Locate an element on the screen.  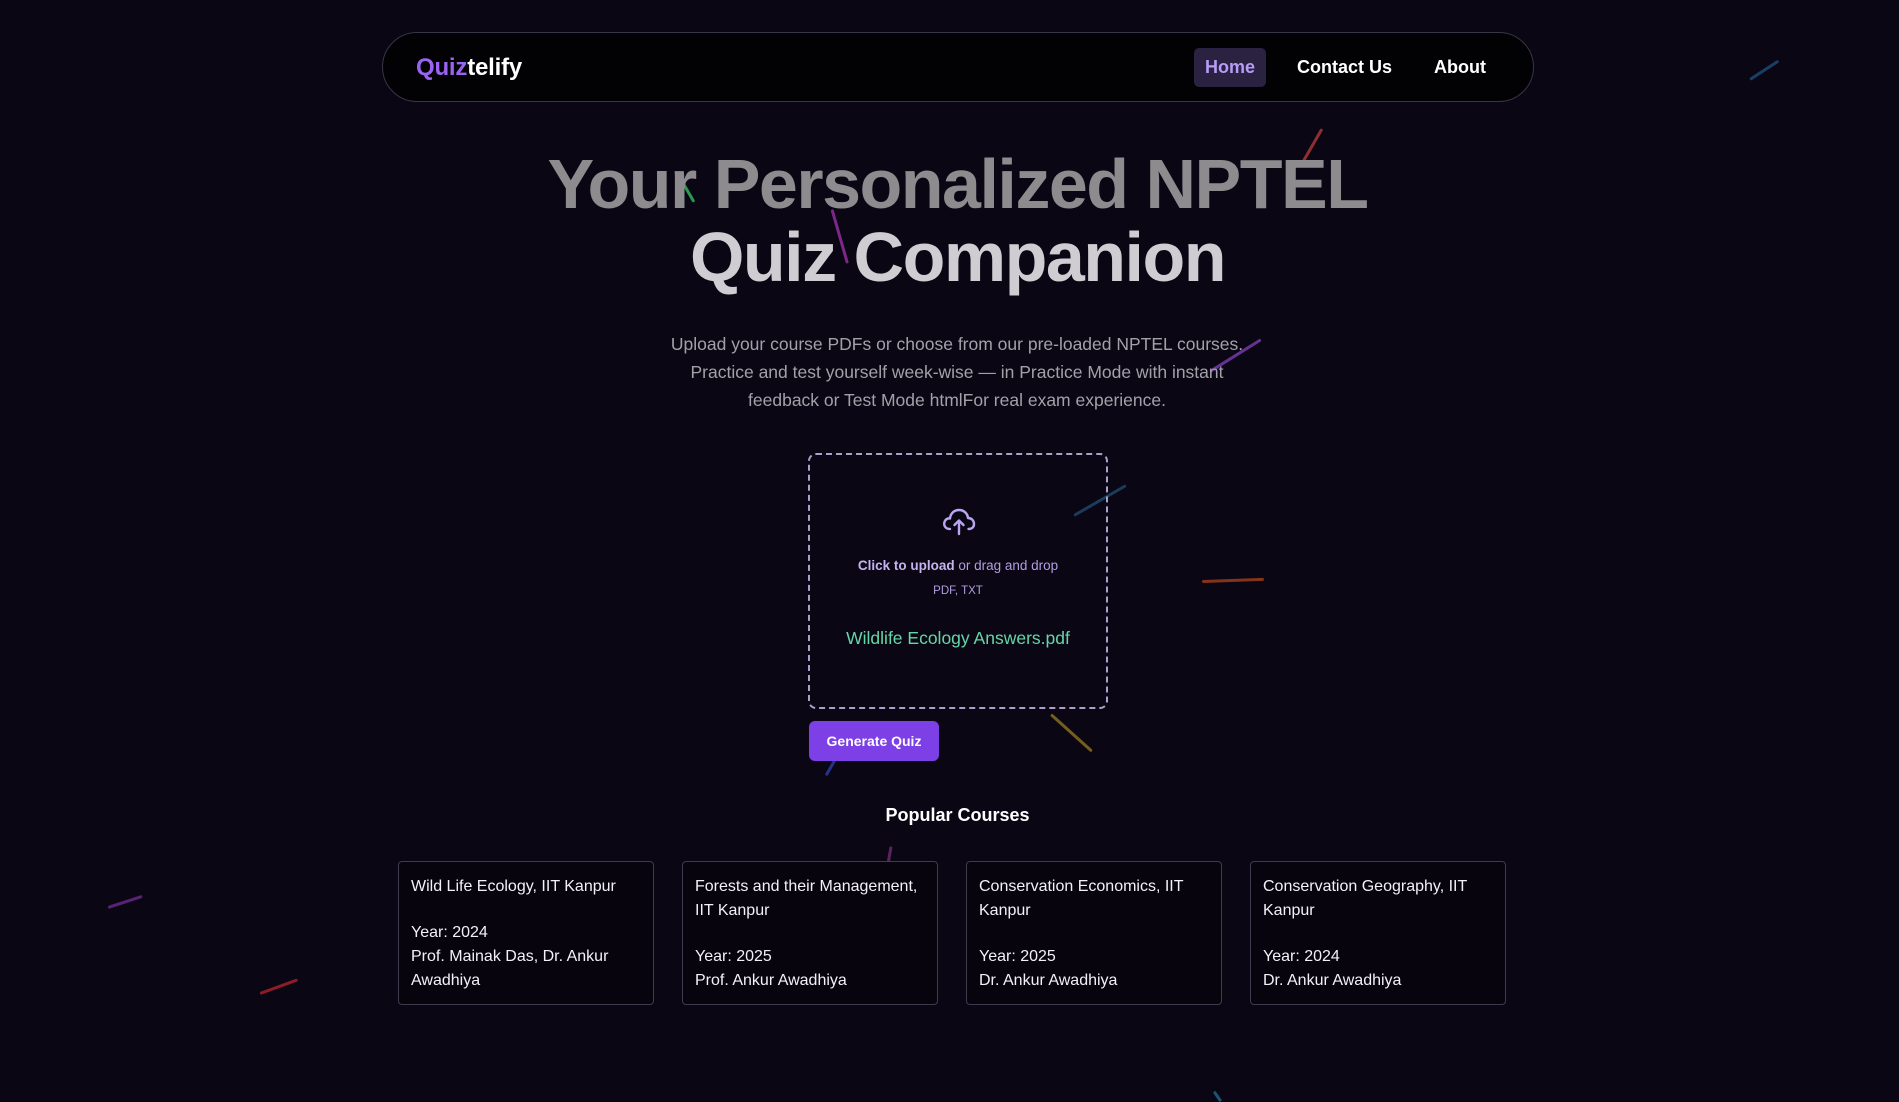
nav-link-contact-us: Contact Us is located at coordinates (1344, 67).